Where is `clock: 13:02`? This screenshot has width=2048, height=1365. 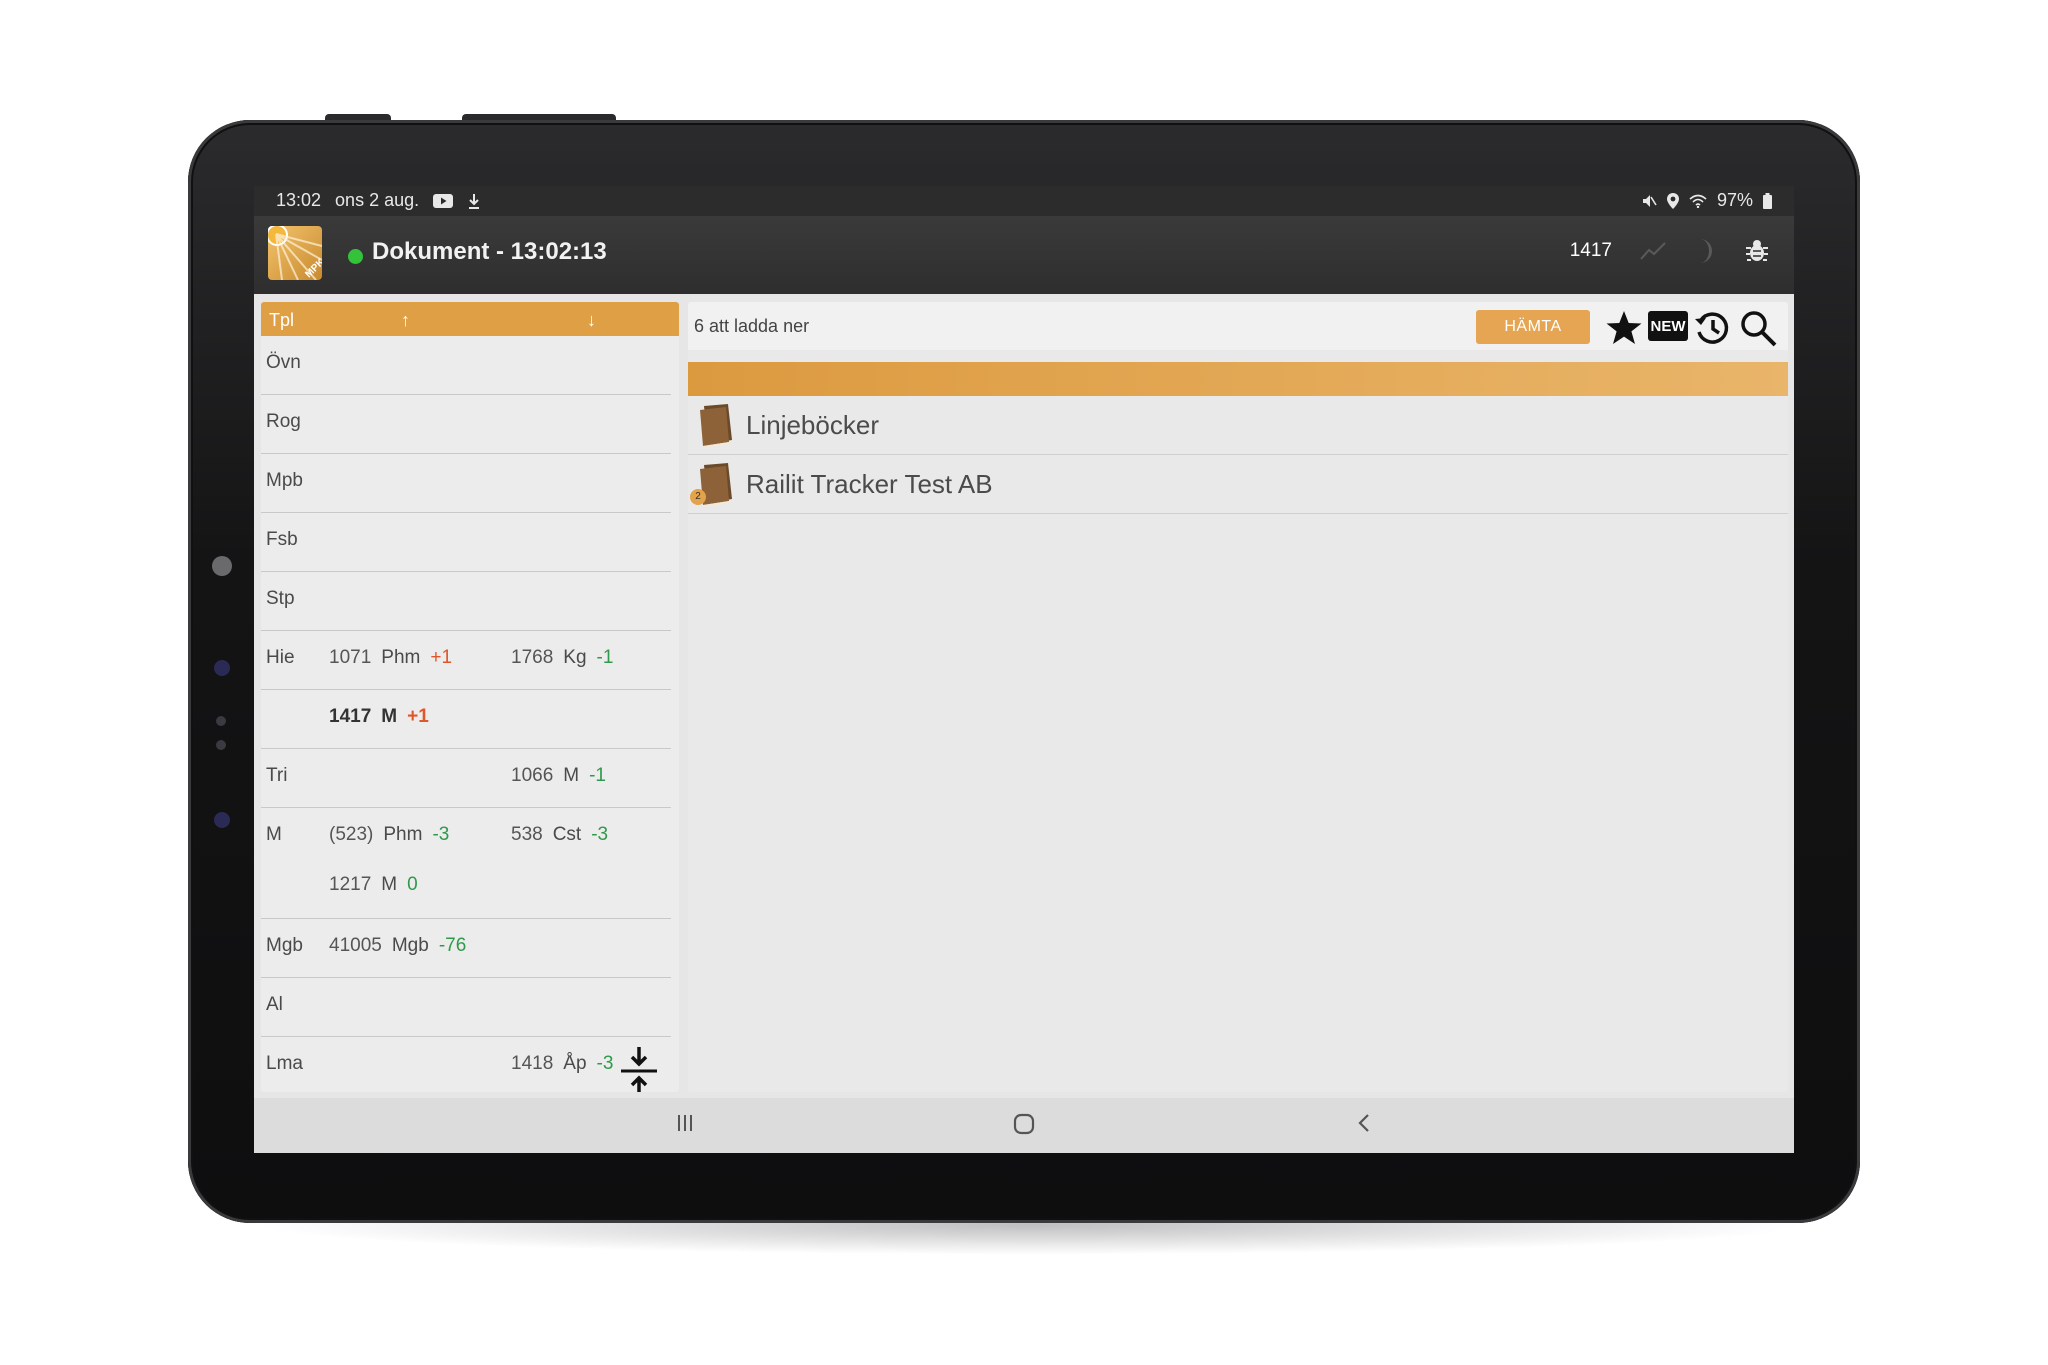 clock: 13:02 is located at coordinates (299, 200).